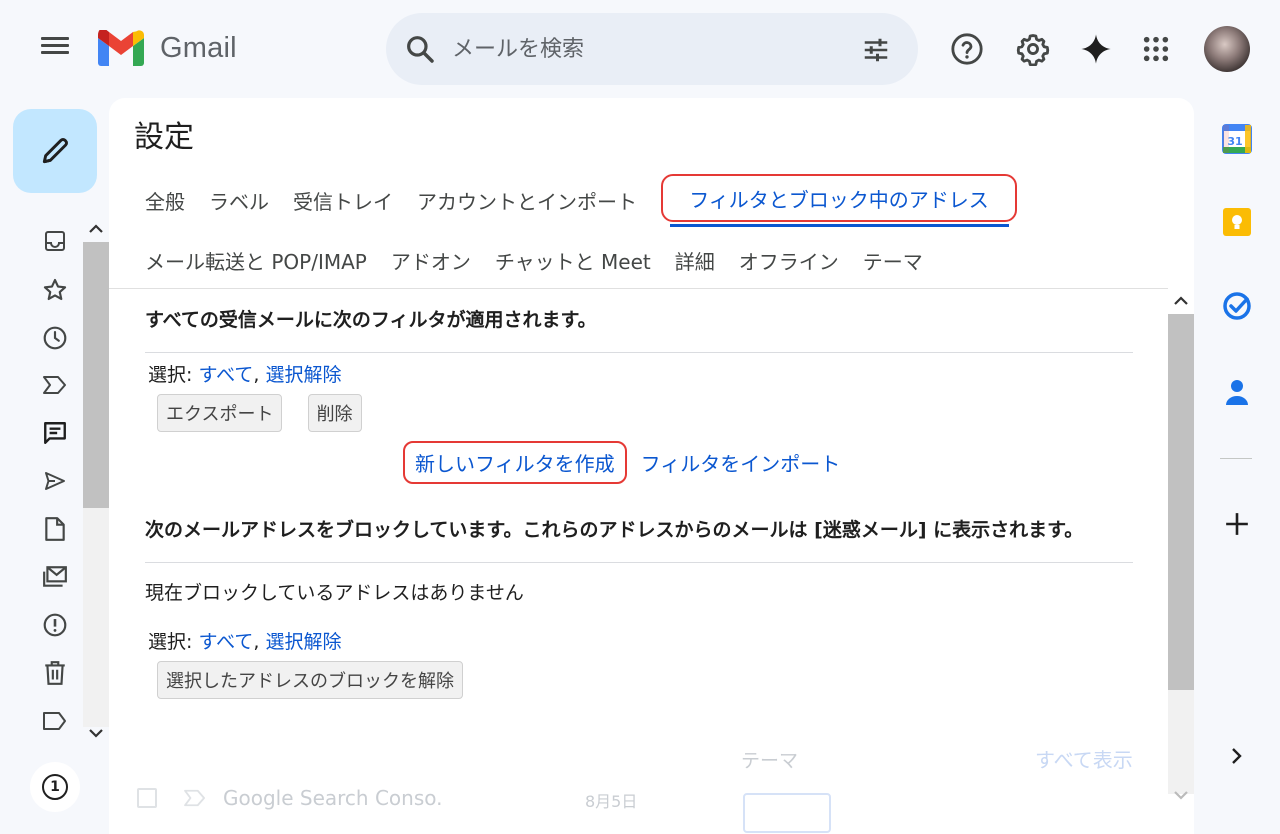  What do you see at coordinates (967, 49) in the screenshot?
I see `help-icon` at bounding box center [967, 49].